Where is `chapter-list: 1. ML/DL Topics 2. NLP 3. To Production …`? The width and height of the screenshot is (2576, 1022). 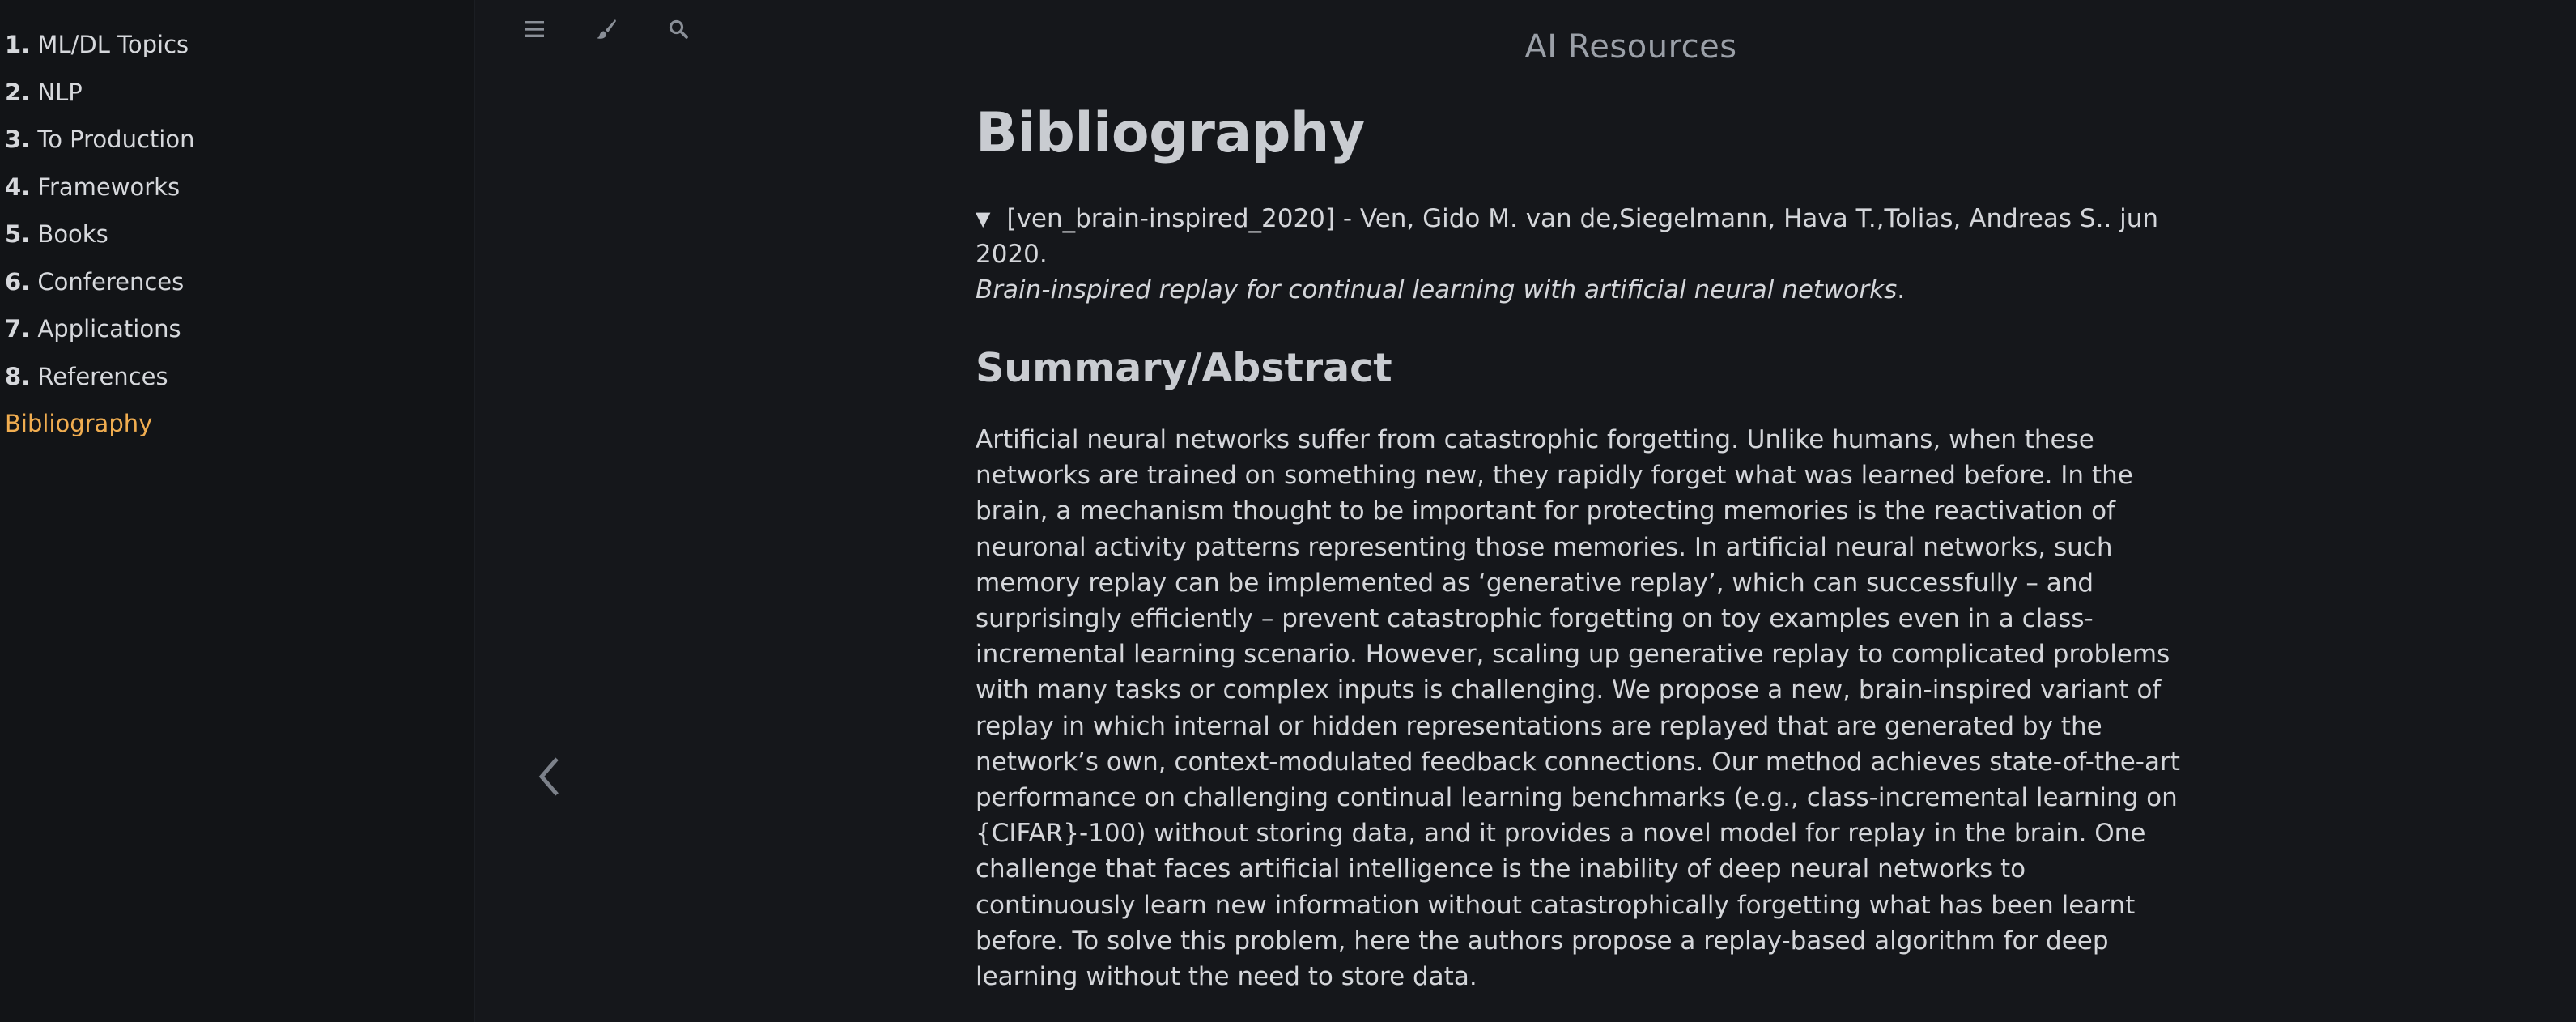
chapter-list: 1. ML/DL Topics 2. NLP 3. To Production … is located at coordinates (237, 227).